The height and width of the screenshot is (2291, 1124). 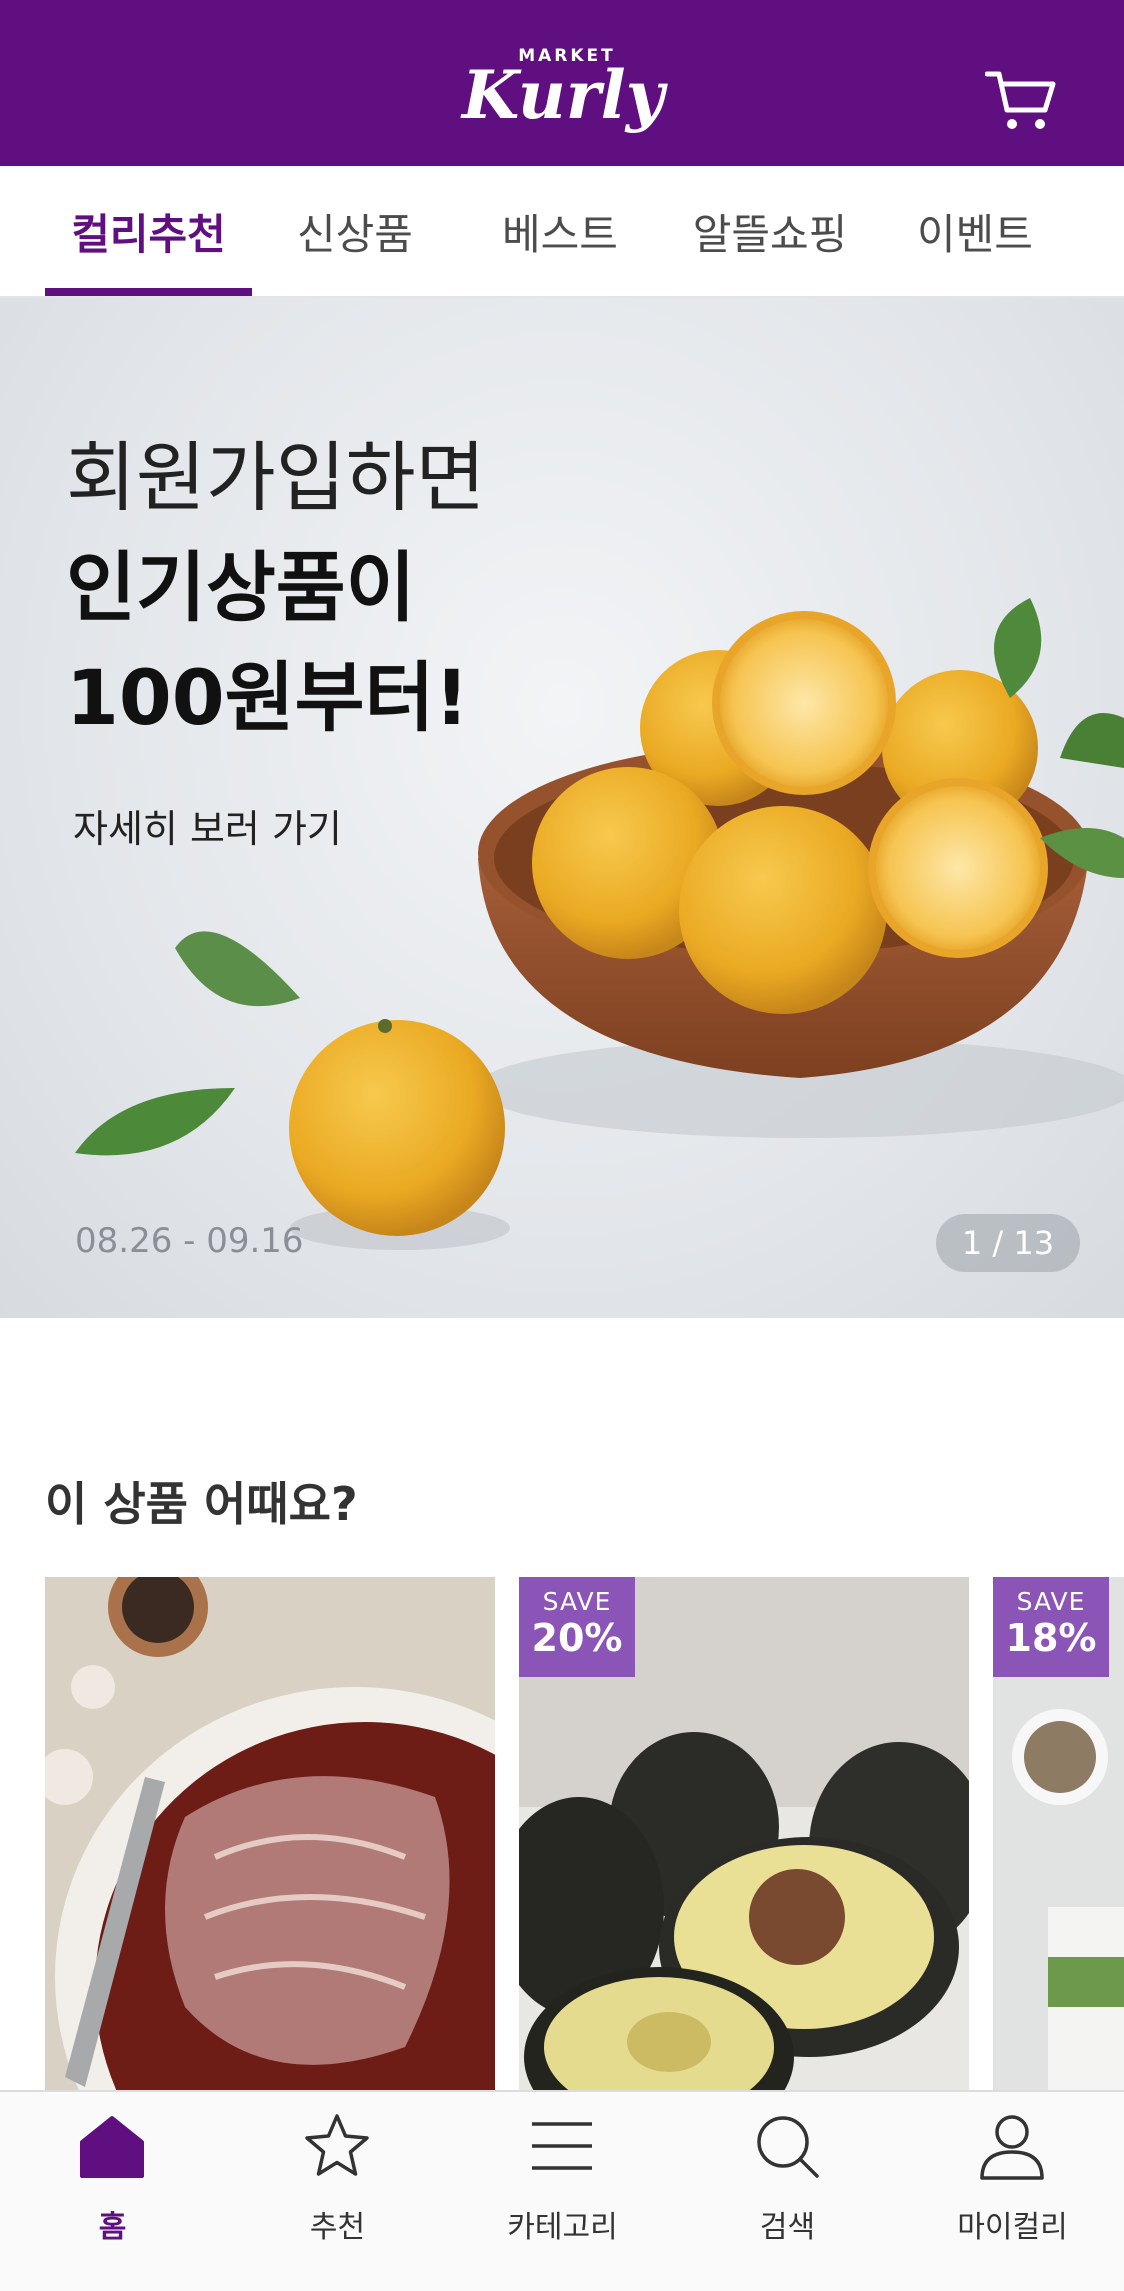 I want to click on category-tabs: 컬리추천 신상품 베스트 알뜰쇼핑 이벤트, so click(x=562, y=232).